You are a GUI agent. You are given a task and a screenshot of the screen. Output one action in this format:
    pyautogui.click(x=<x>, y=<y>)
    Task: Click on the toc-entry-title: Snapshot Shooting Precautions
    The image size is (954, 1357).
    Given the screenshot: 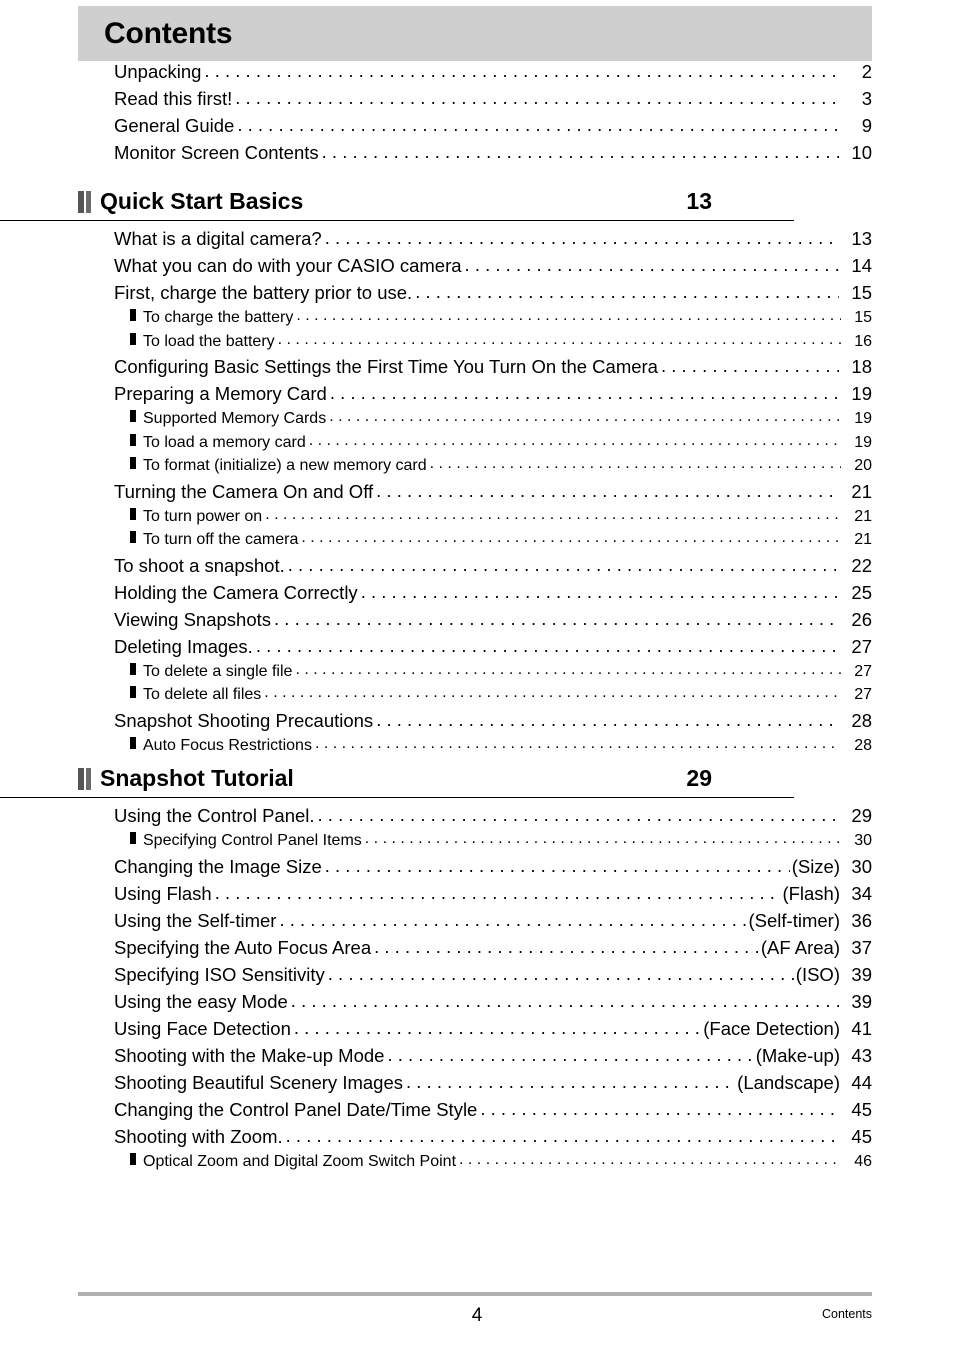 What is the action you would take?
    pyautogui.click(x=244, y=720)
    